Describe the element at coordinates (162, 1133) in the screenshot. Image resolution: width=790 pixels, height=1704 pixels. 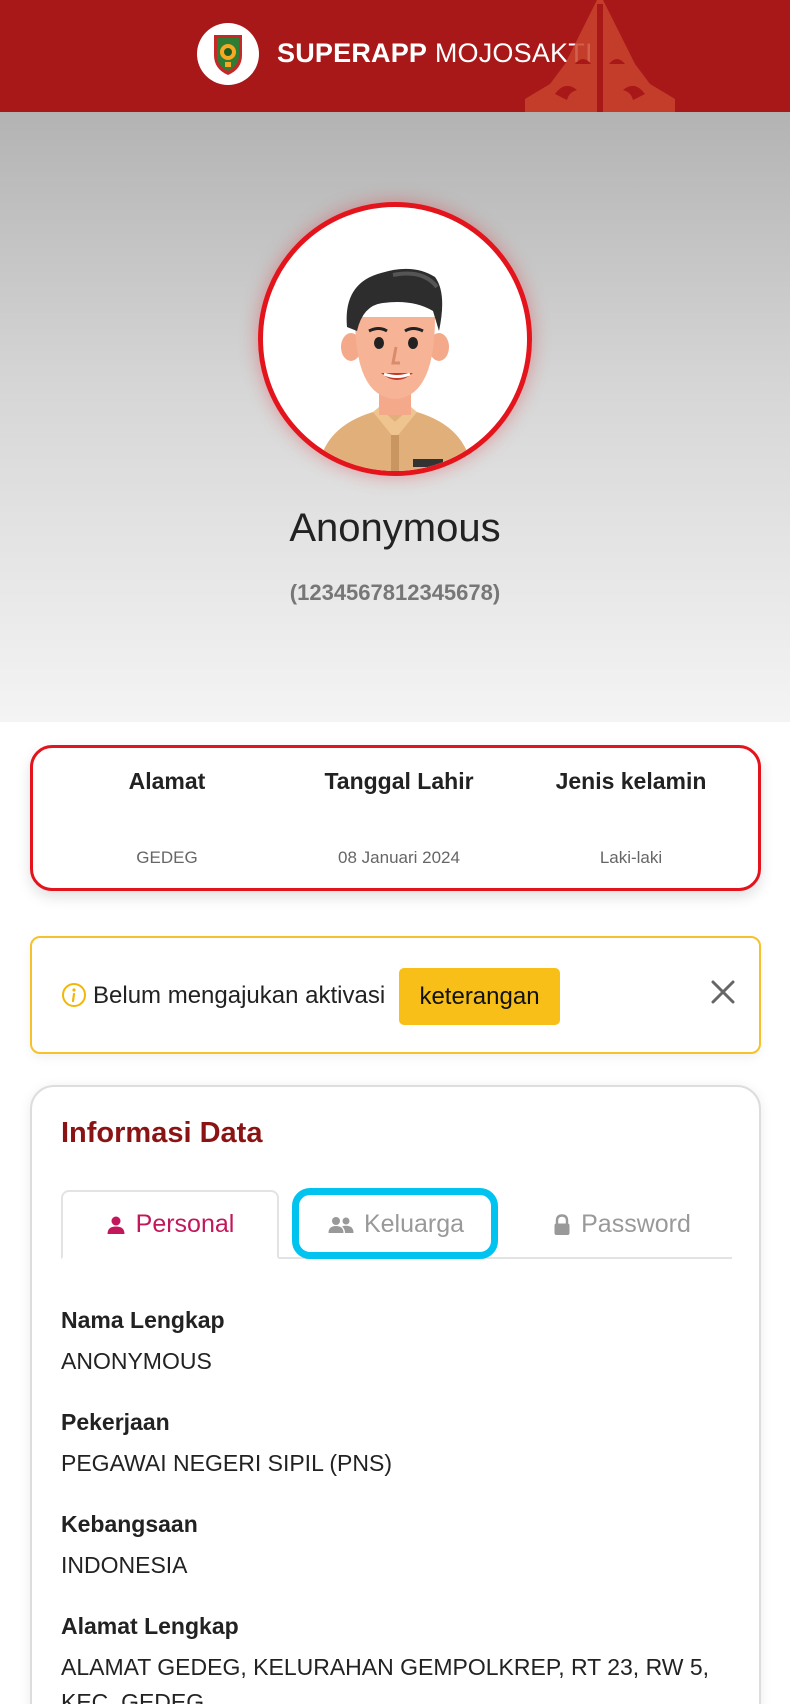
I see `section-title: Informasi Data` at that location.